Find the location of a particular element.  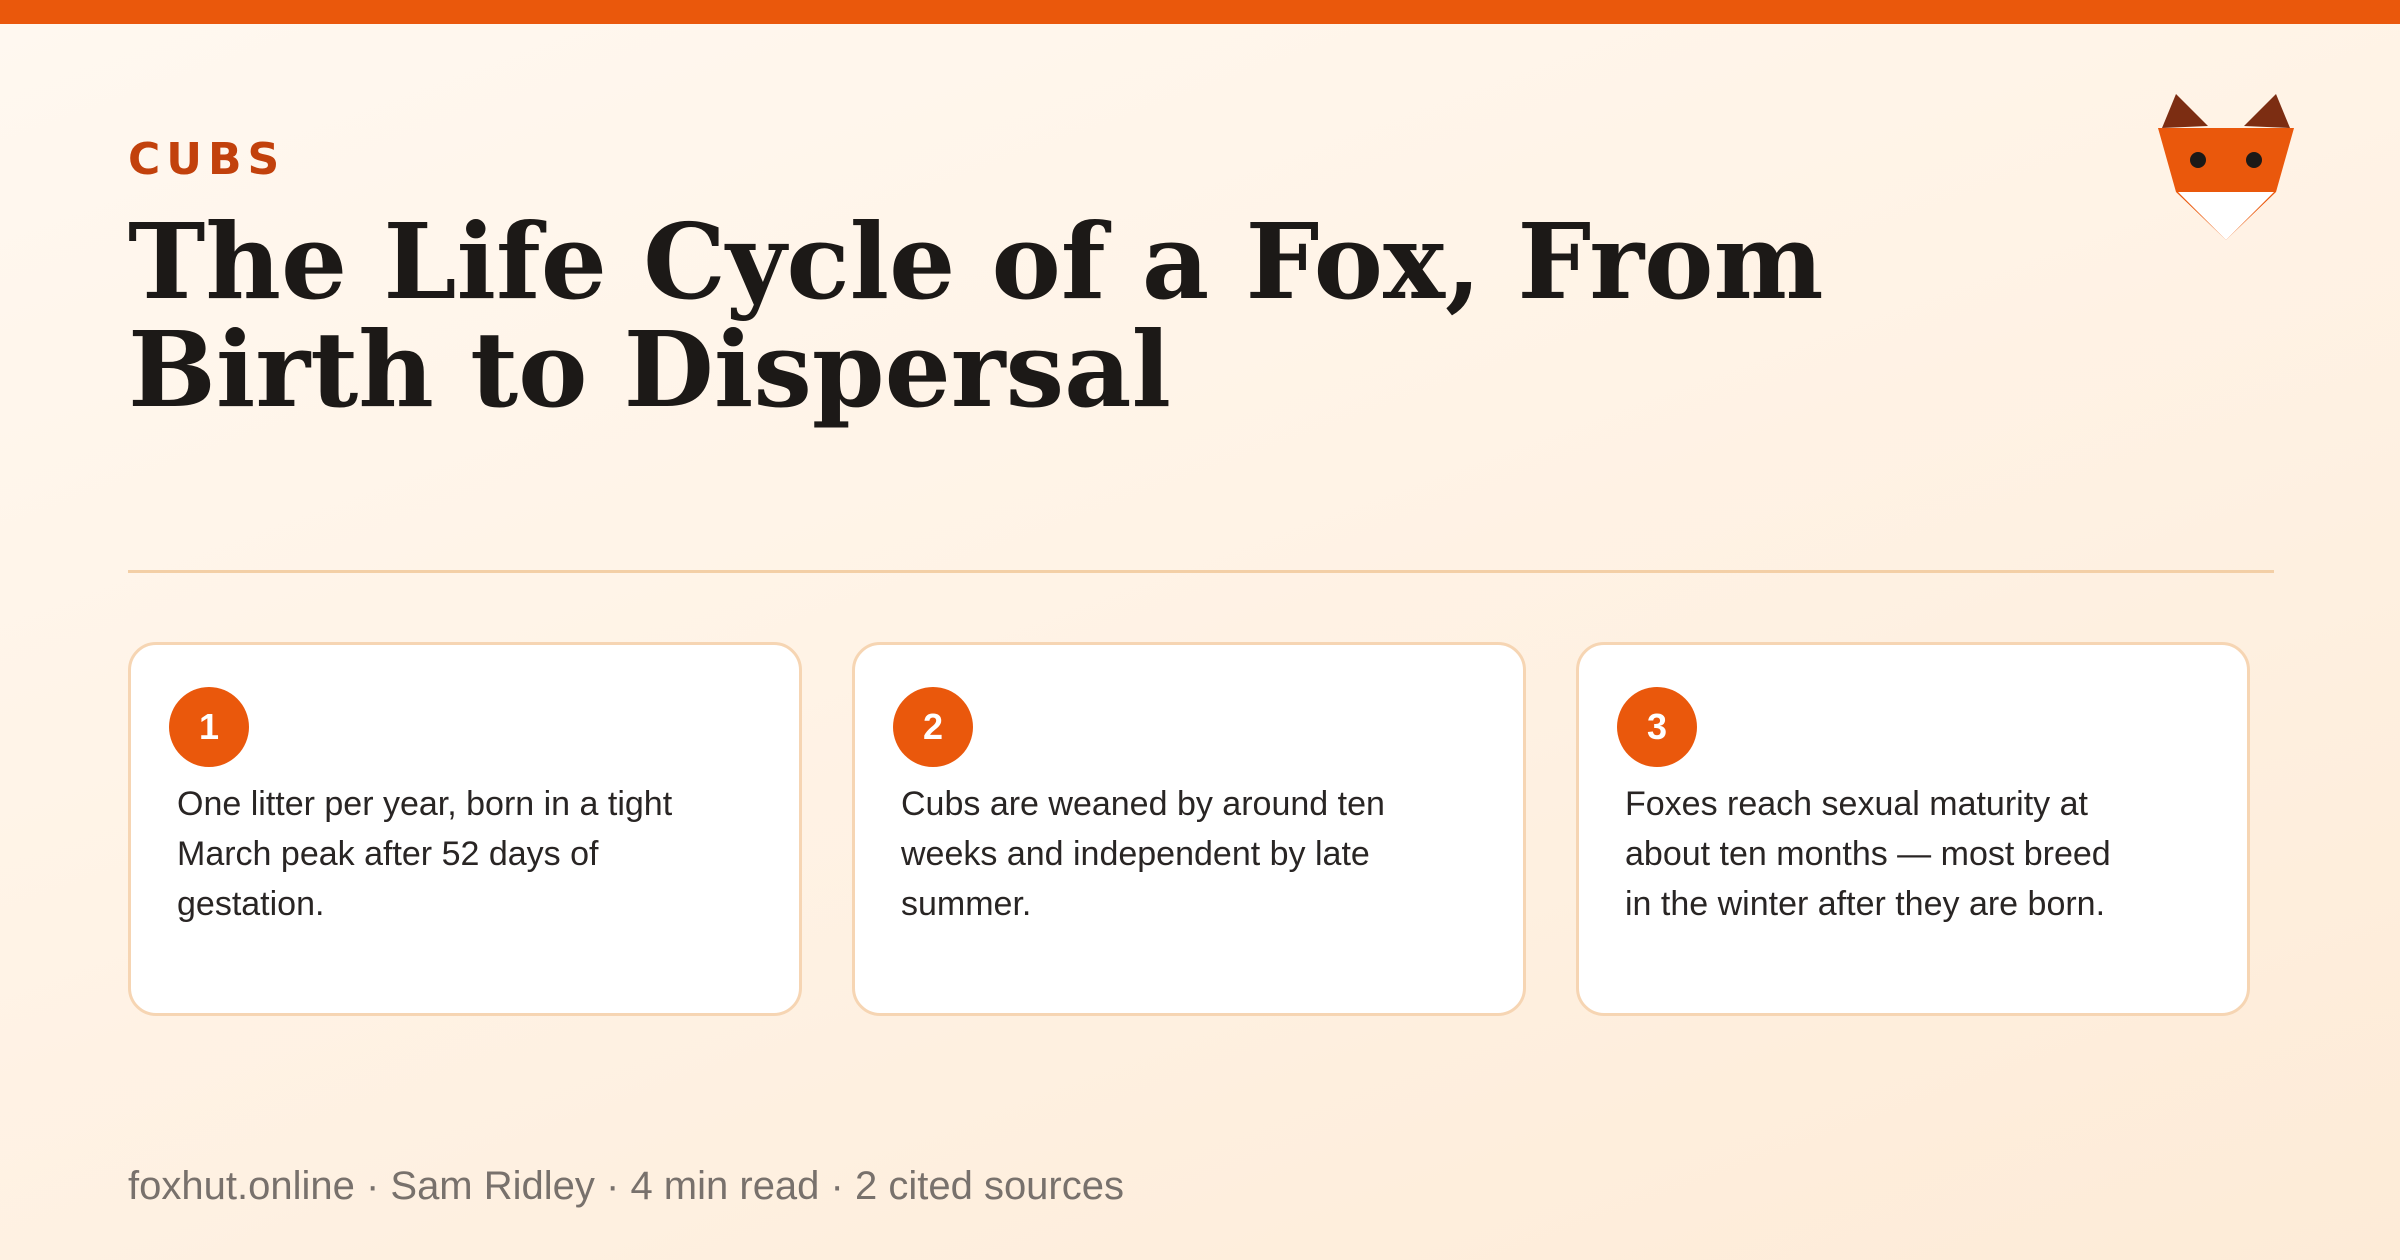

fox-muzzle is located at coordinates (2226, 216).